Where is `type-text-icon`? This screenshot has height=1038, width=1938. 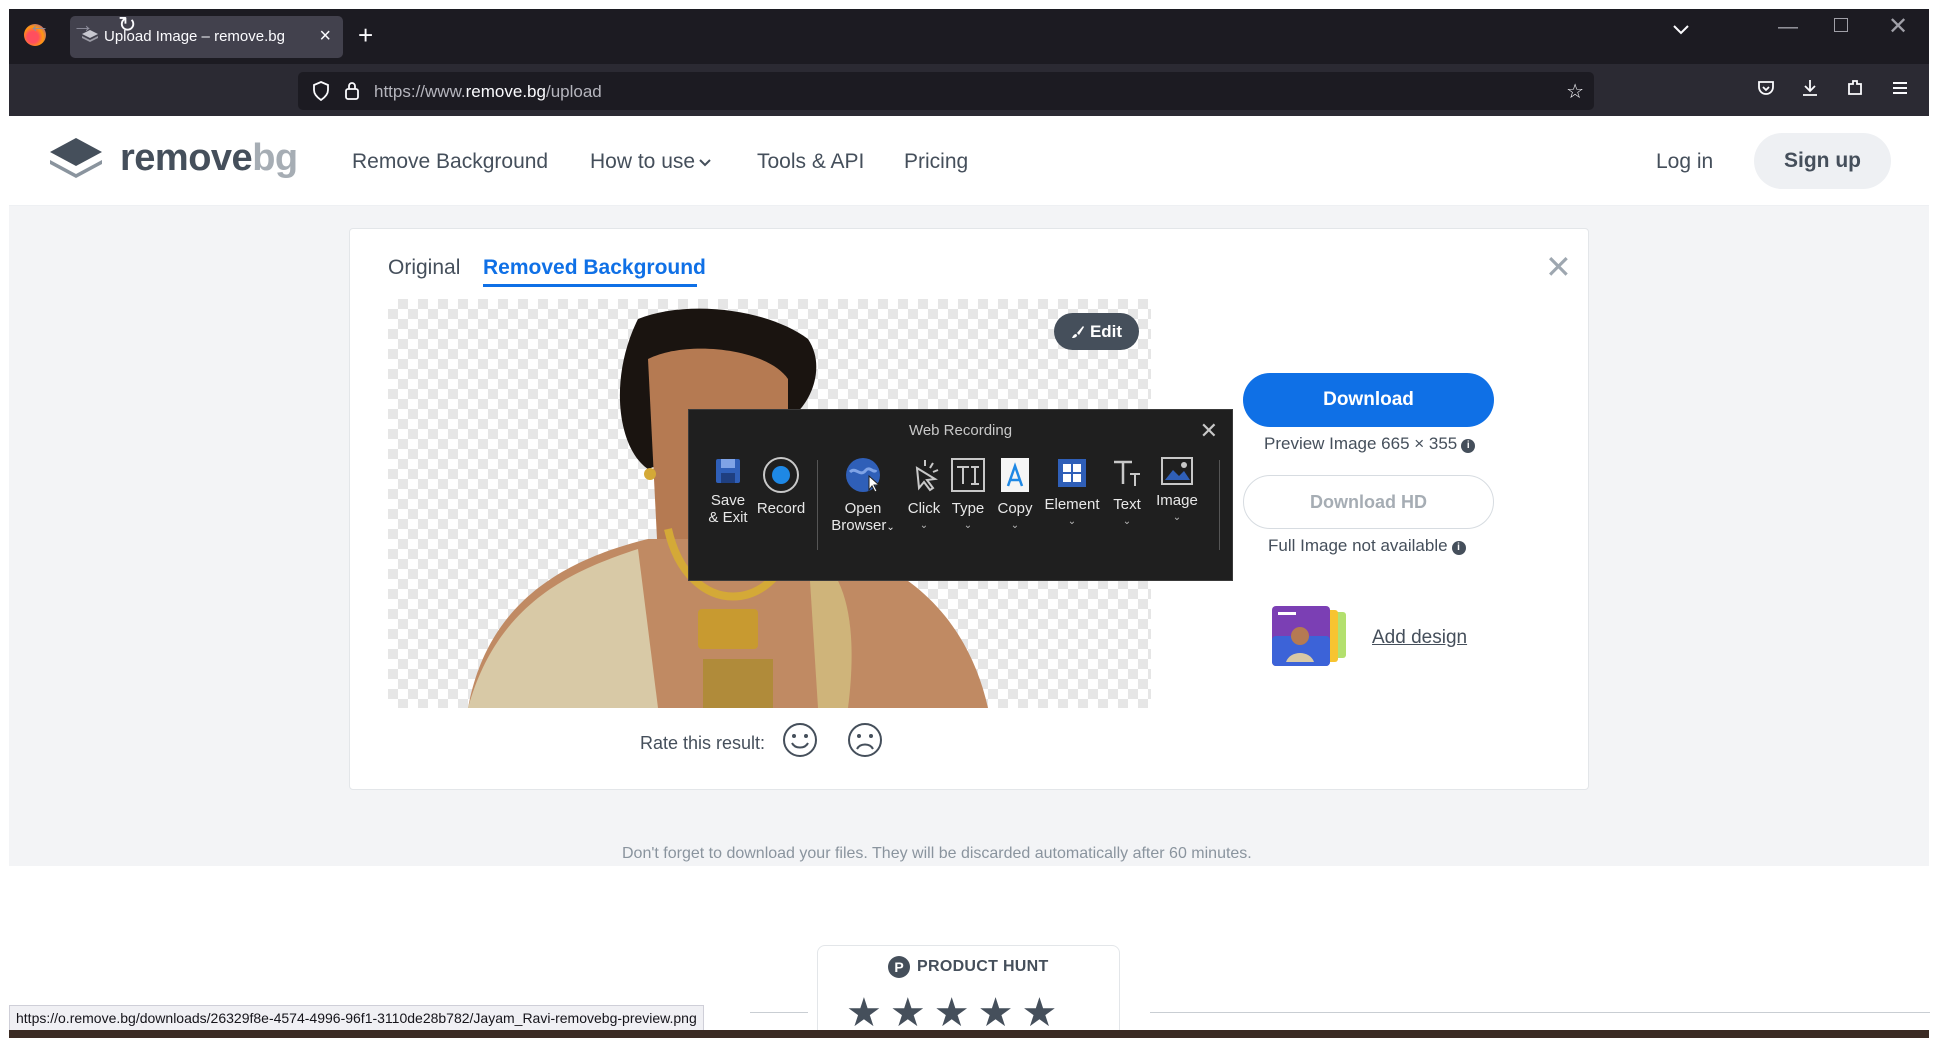 type-text-icon is located at coordinates (968, 475).